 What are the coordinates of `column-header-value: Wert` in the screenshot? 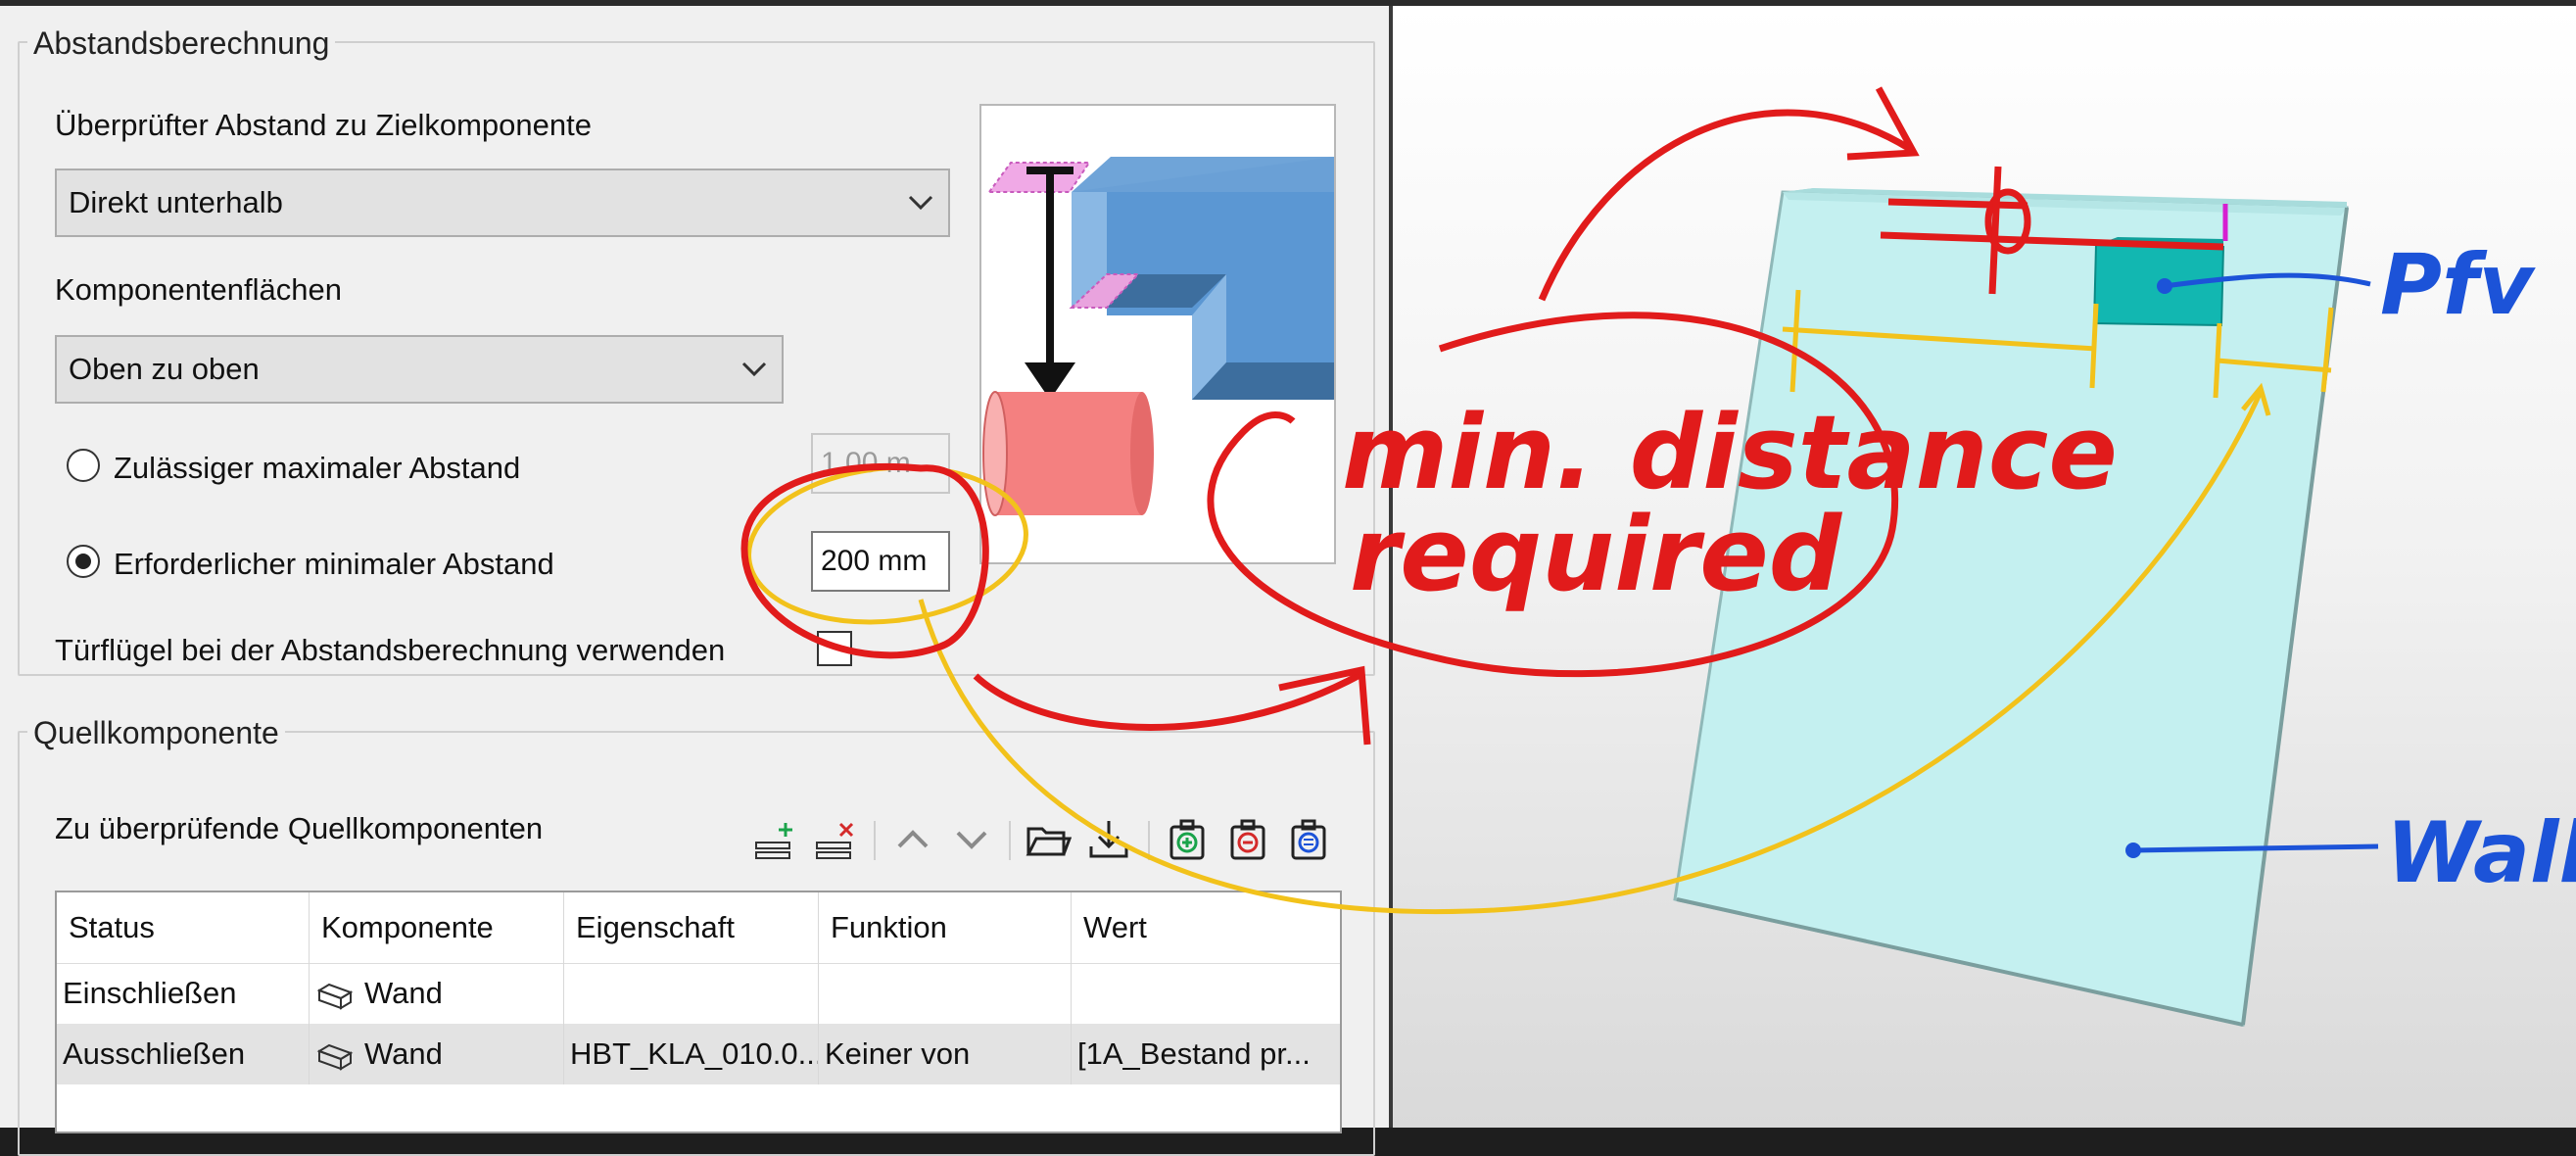 It's located at (1206, 928).